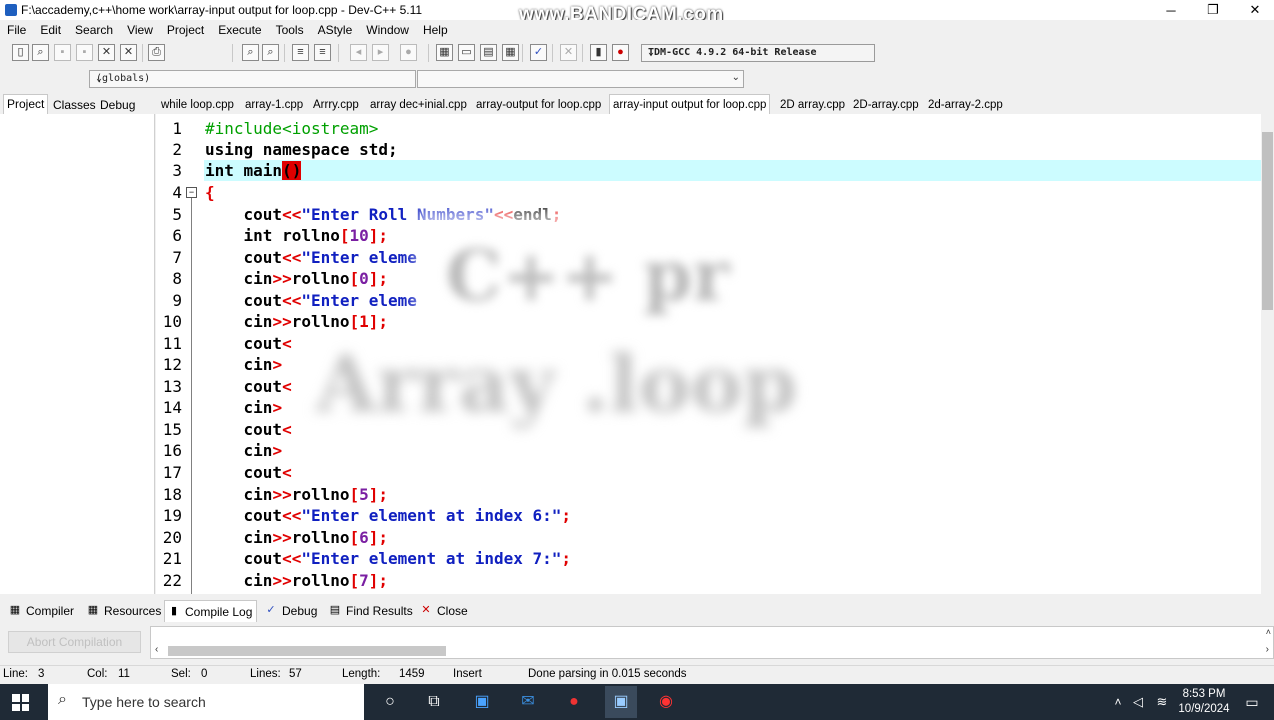 The image size is (1274, 720). Describe the element at coordinates (77, 354) in the screenshot. I see `project-panel` at that location.